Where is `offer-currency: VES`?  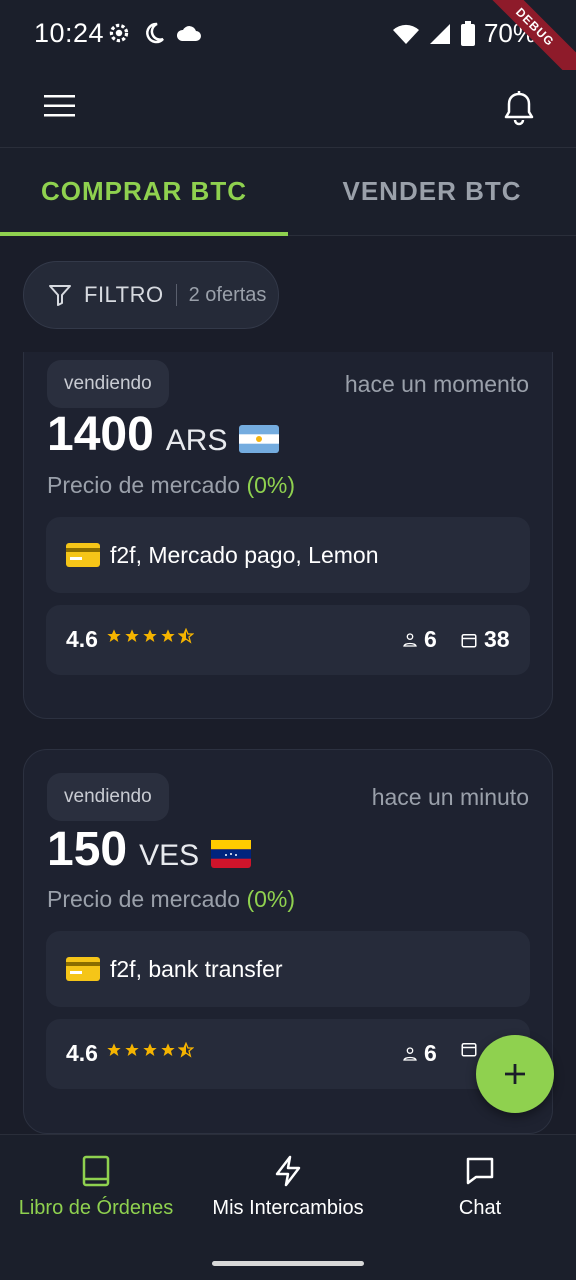
offer-currency: VES is located at coordinates (169, 855).